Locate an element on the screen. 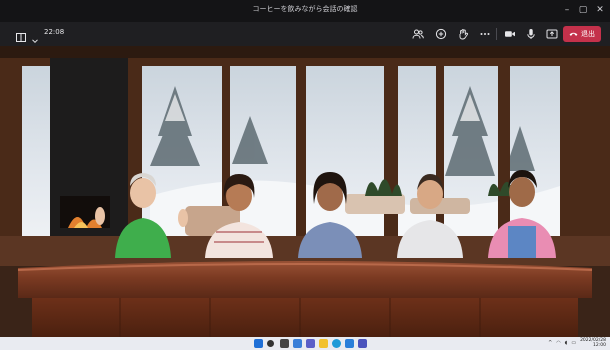  clock-date: 12:00 is located at coordinates (599, 345).